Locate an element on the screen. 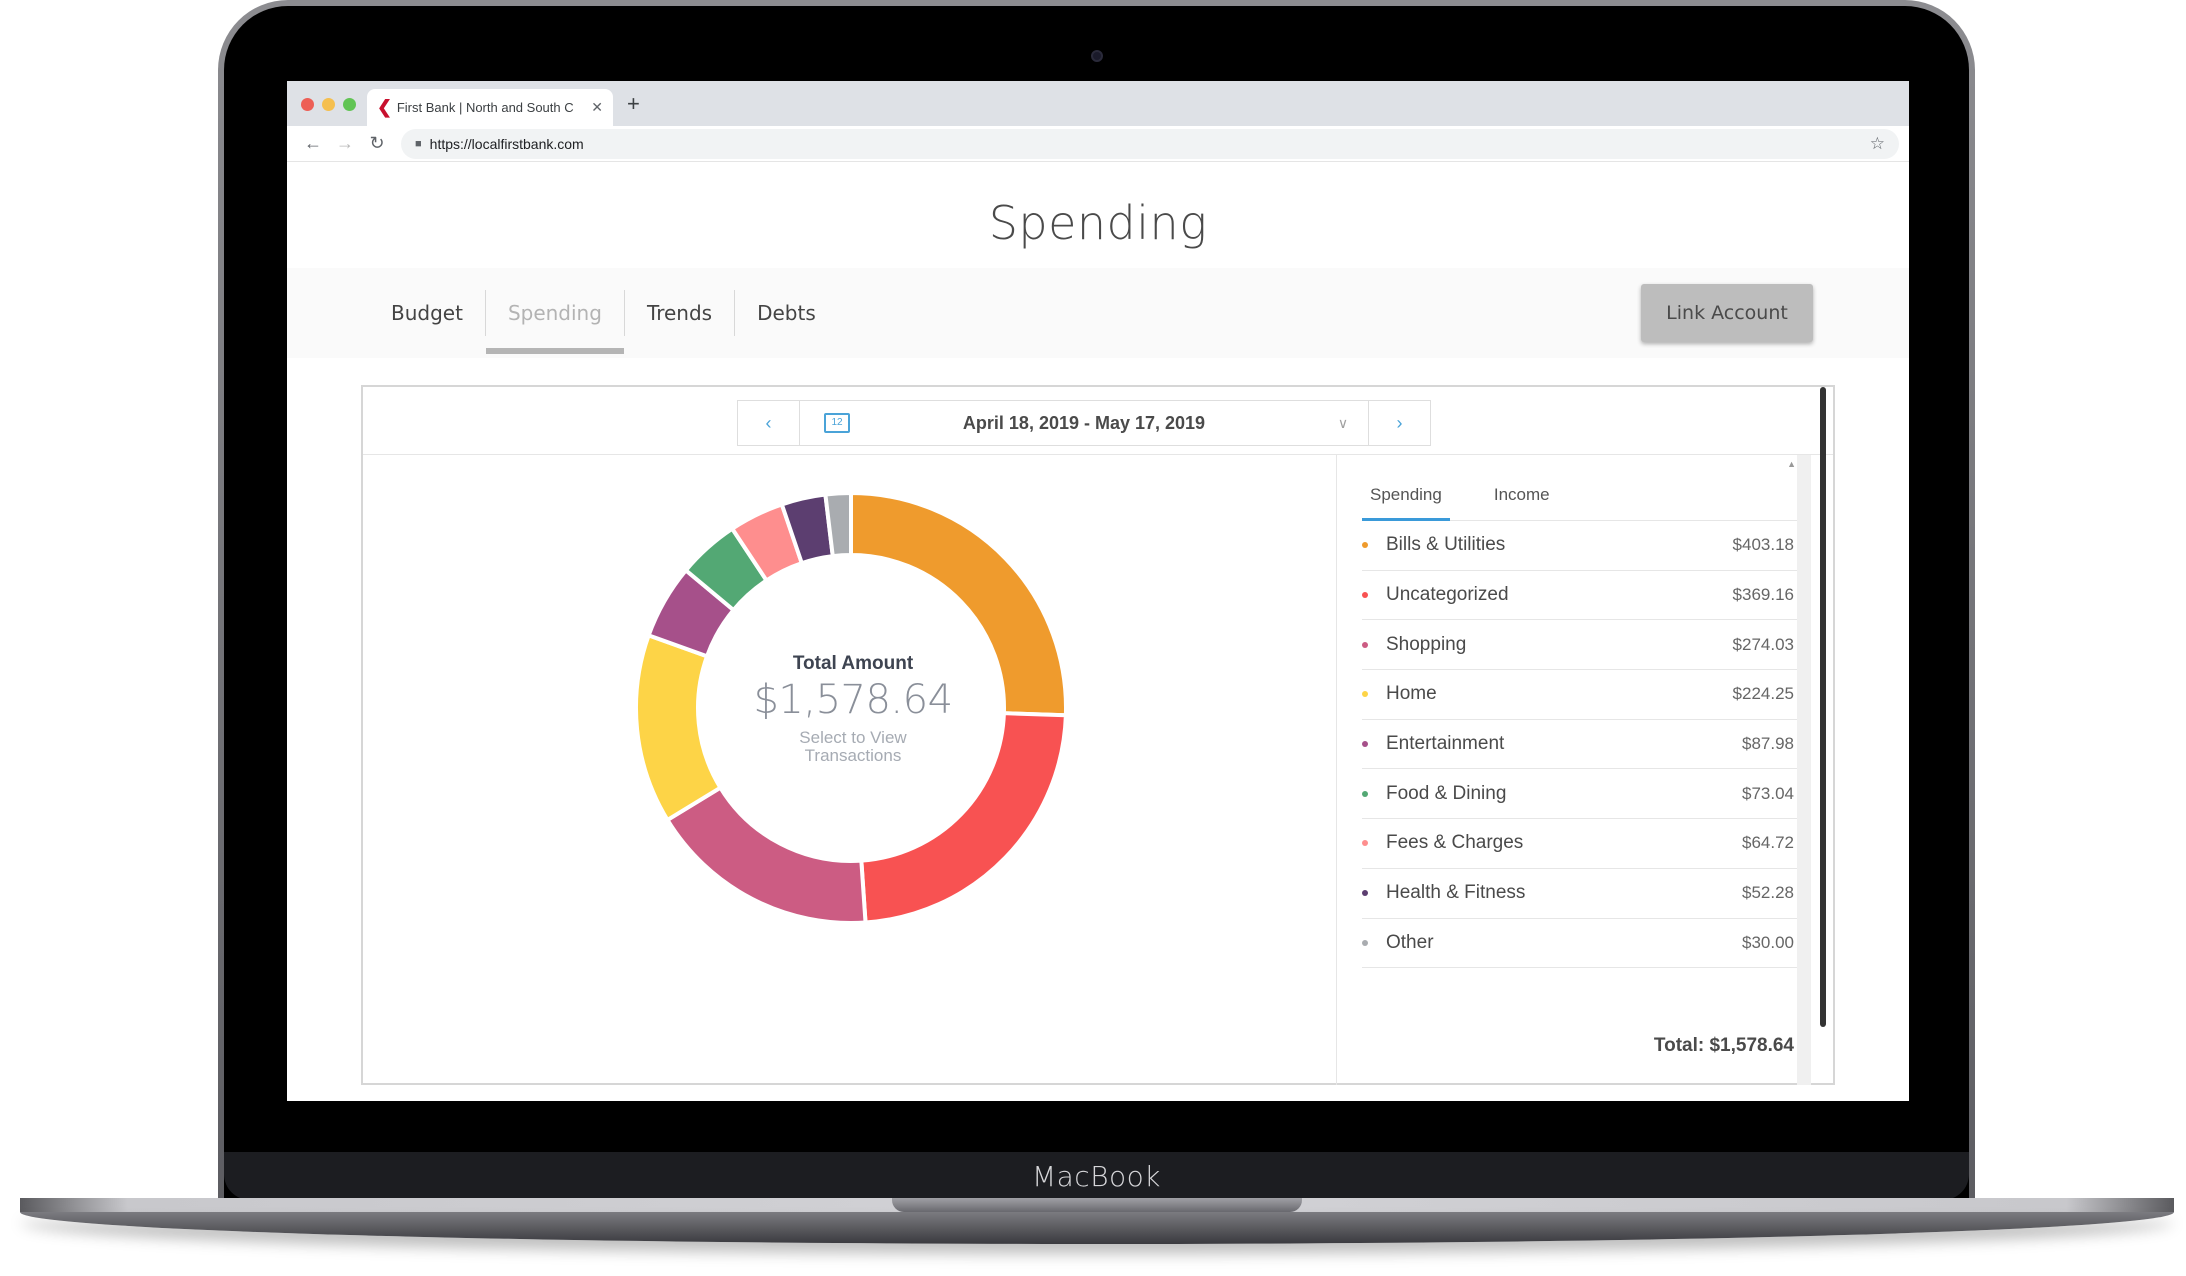 The image size is (2186, 1276). page-scrollbar-thumb is located at coordinates (1823, 707).